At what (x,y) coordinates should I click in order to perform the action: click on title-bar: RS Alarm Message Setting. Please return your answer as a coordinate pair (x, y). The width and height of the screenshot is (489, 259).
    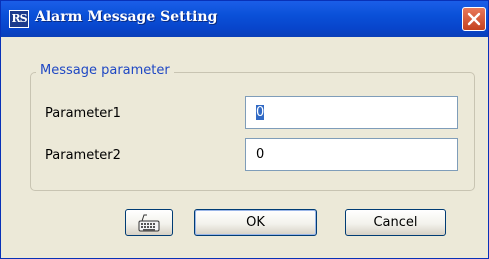
    Looking at the image, I should click on (244, 19).